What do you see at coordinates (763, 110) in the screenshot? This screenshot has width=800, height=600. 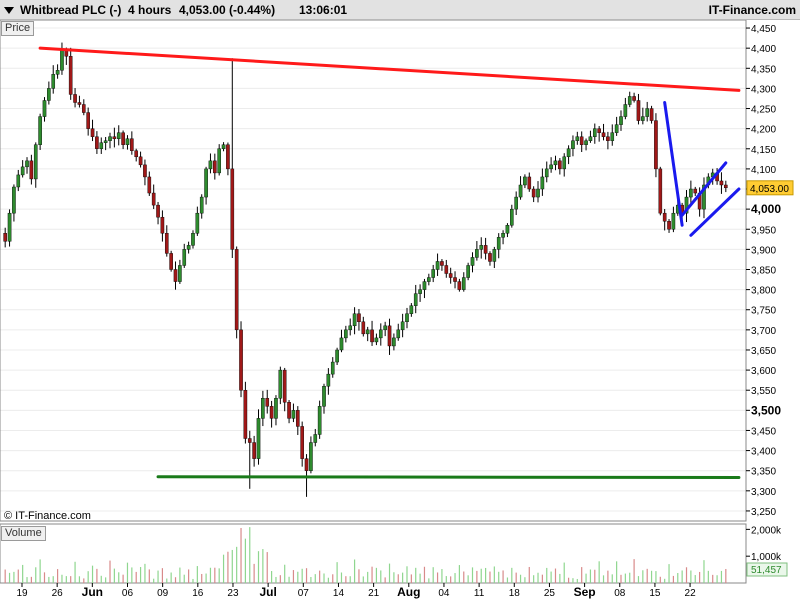 I see `y-tick-label: 4,250` at bounding box center [763, 110].